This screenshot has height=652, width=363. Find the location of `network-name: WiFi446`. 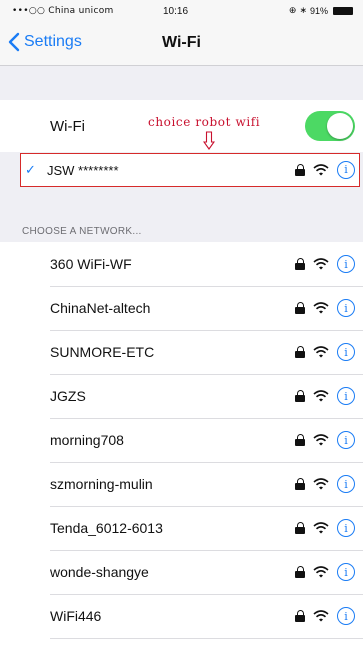

network-name: WiFi446 is located at coordinates (76, 616).